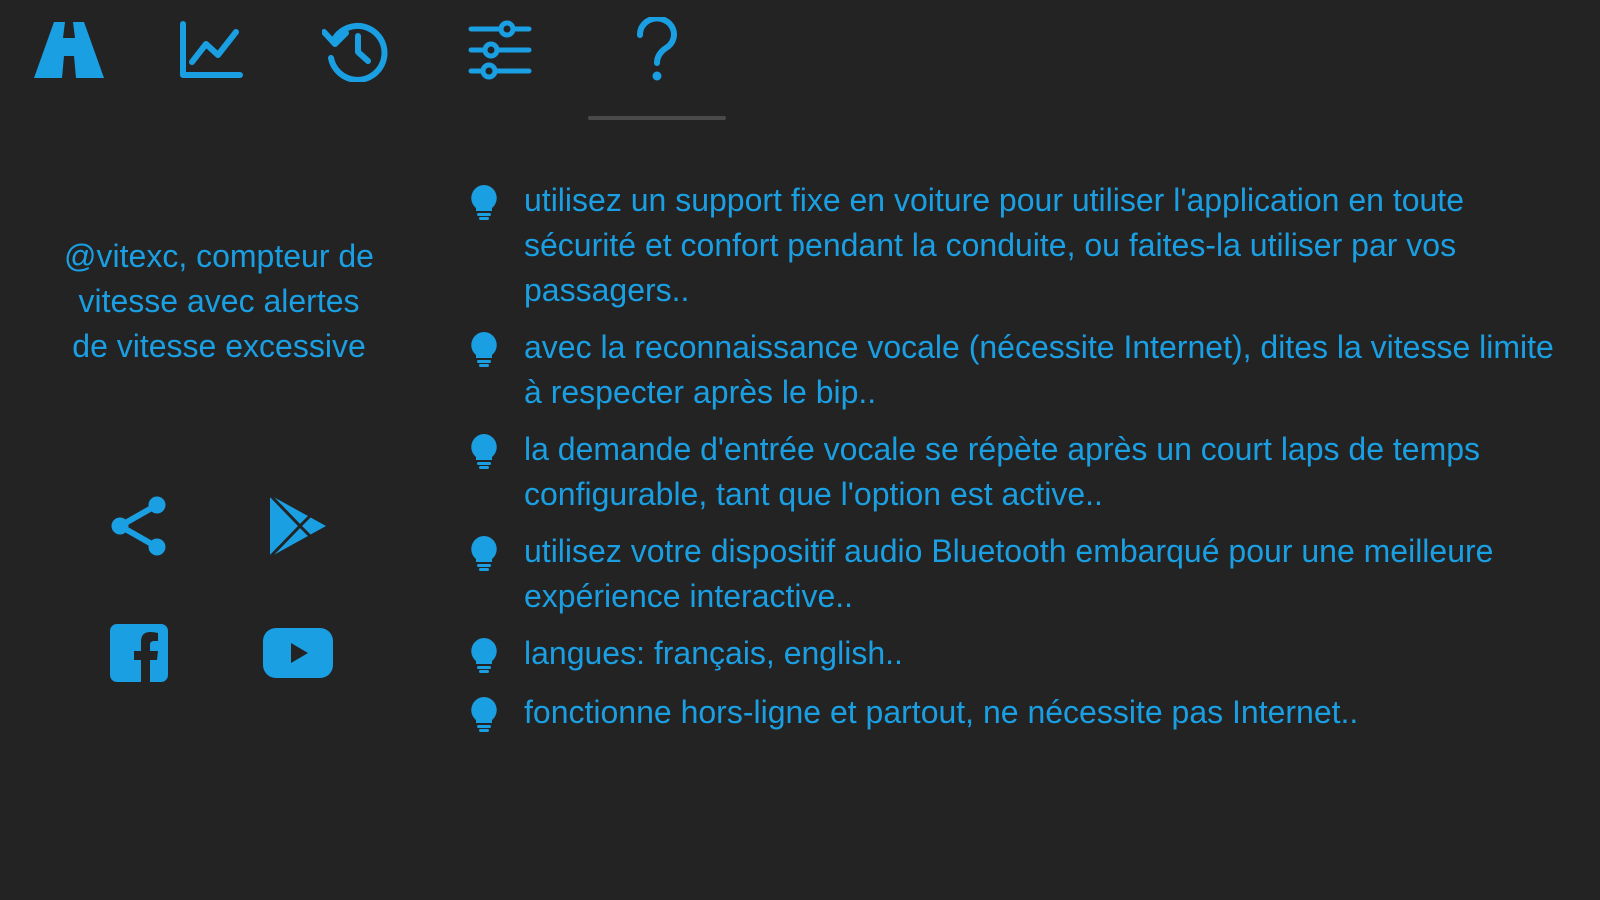 The width and height of the screenshot is (1600, 900). I want to click on line-chart-icon, so click(211, 49).